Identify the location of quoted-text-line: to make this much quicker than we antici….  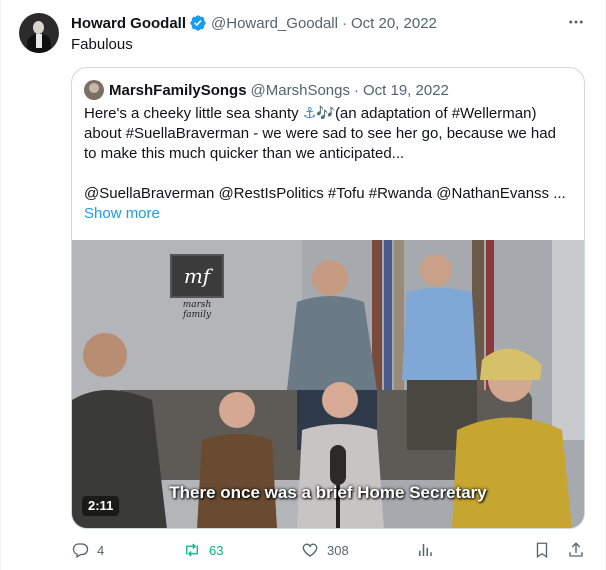
(244, 153).